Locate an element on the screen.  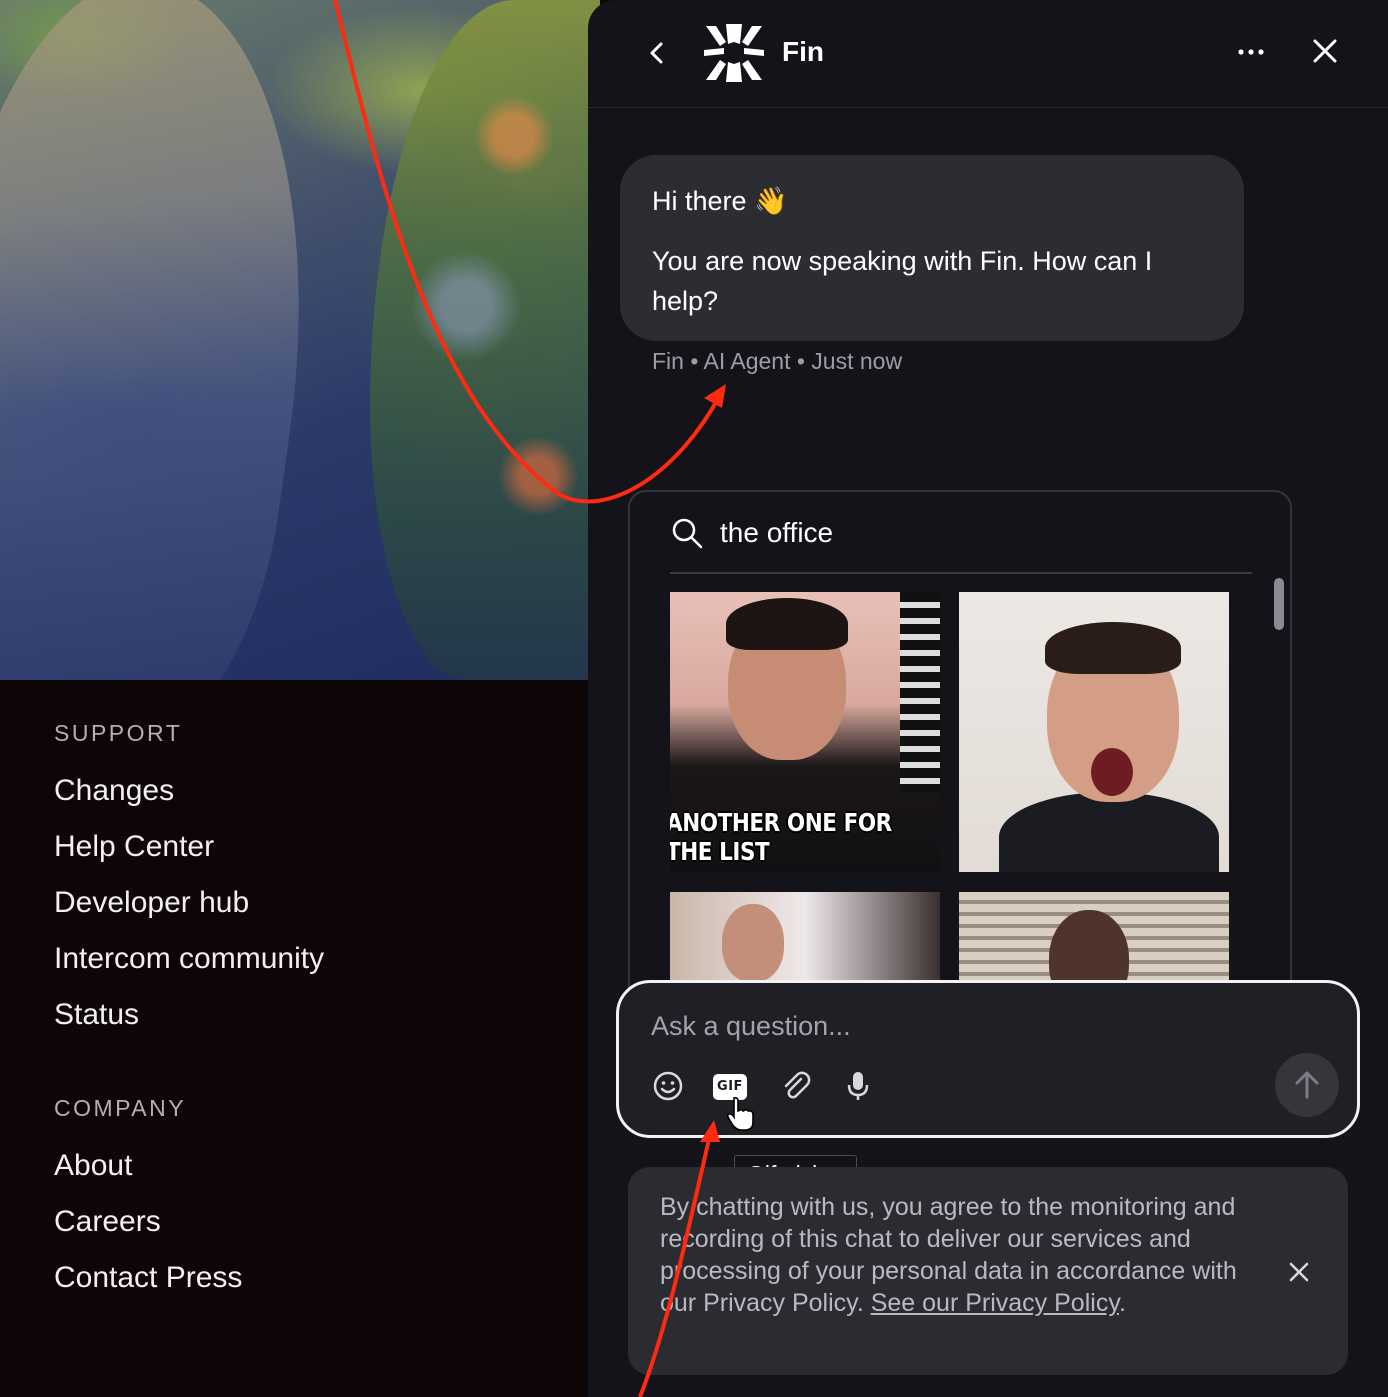
search-icon is located at coordinates (687, 533).